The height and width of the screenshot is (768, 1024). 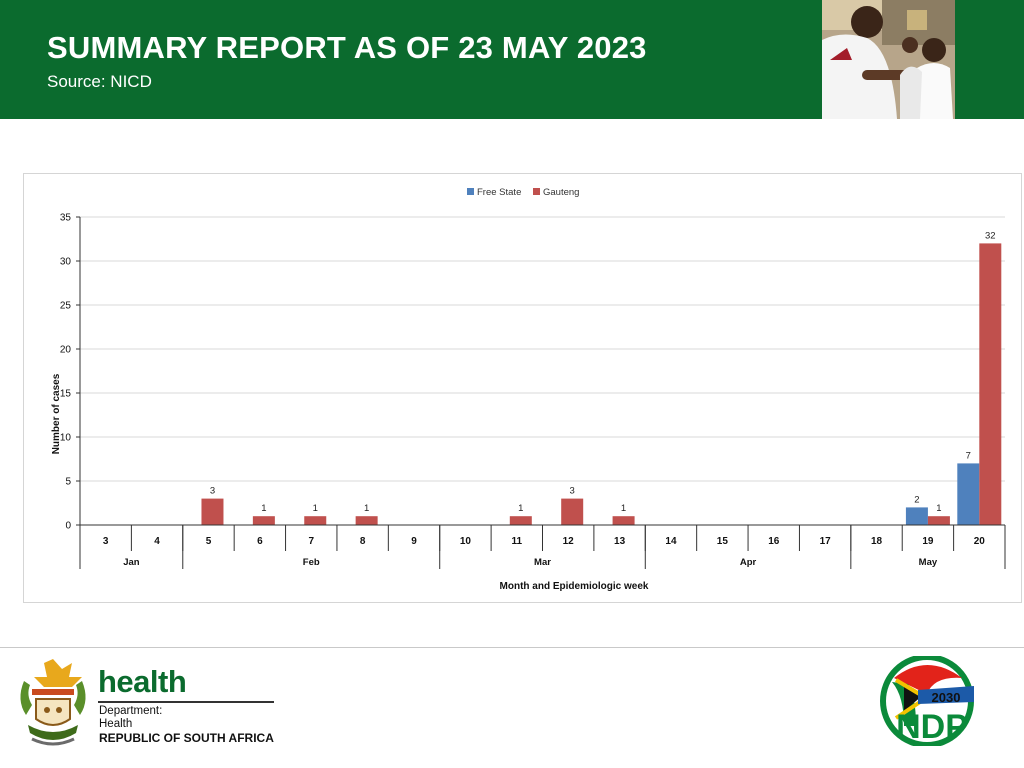 I want to click on x-tick-label: 20, so click(x=980, y=541).